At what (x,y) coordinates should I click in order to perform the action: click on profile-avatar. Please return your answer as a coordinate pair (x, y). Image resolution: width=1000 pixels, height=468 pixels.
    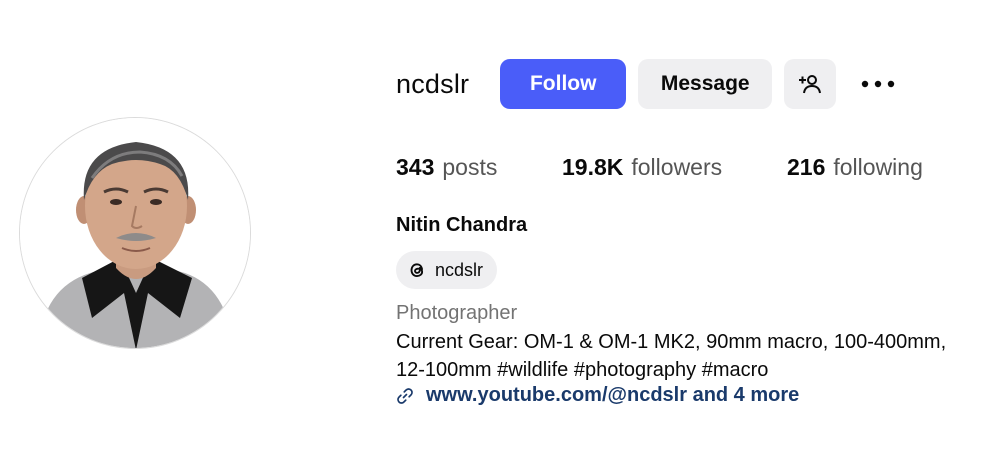
    Looking at the image, I should click on (135, 233).